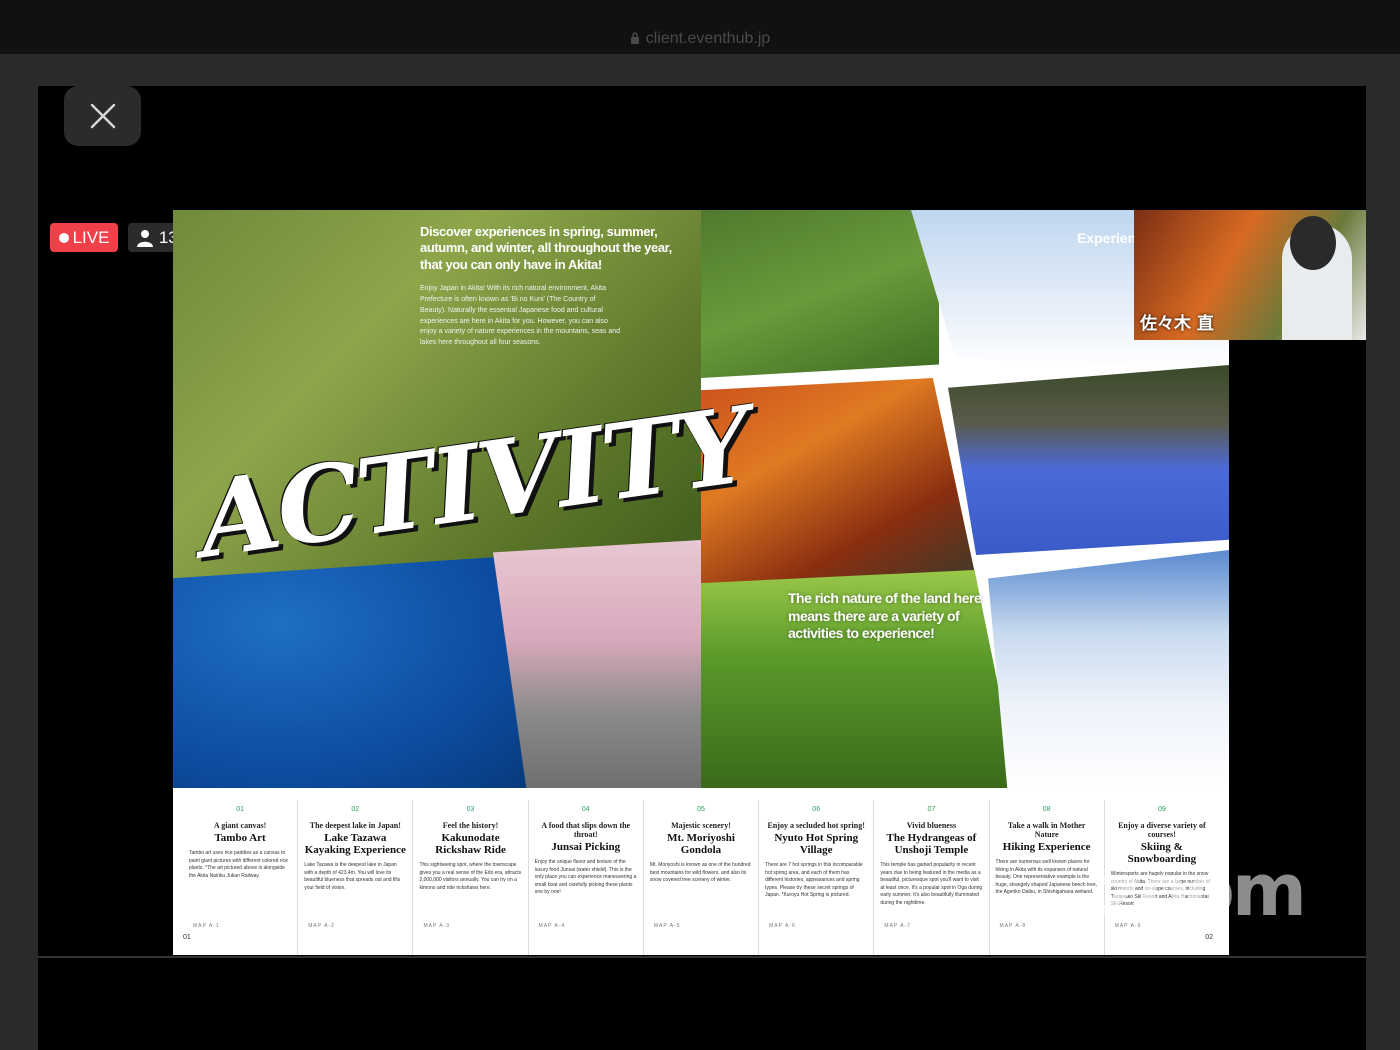 The height and width of the screenshot is (1050, 1400). Describe the element at coordinates (240, 838) in the screenshot. I see `caption-title: Tambo Art` at that location.